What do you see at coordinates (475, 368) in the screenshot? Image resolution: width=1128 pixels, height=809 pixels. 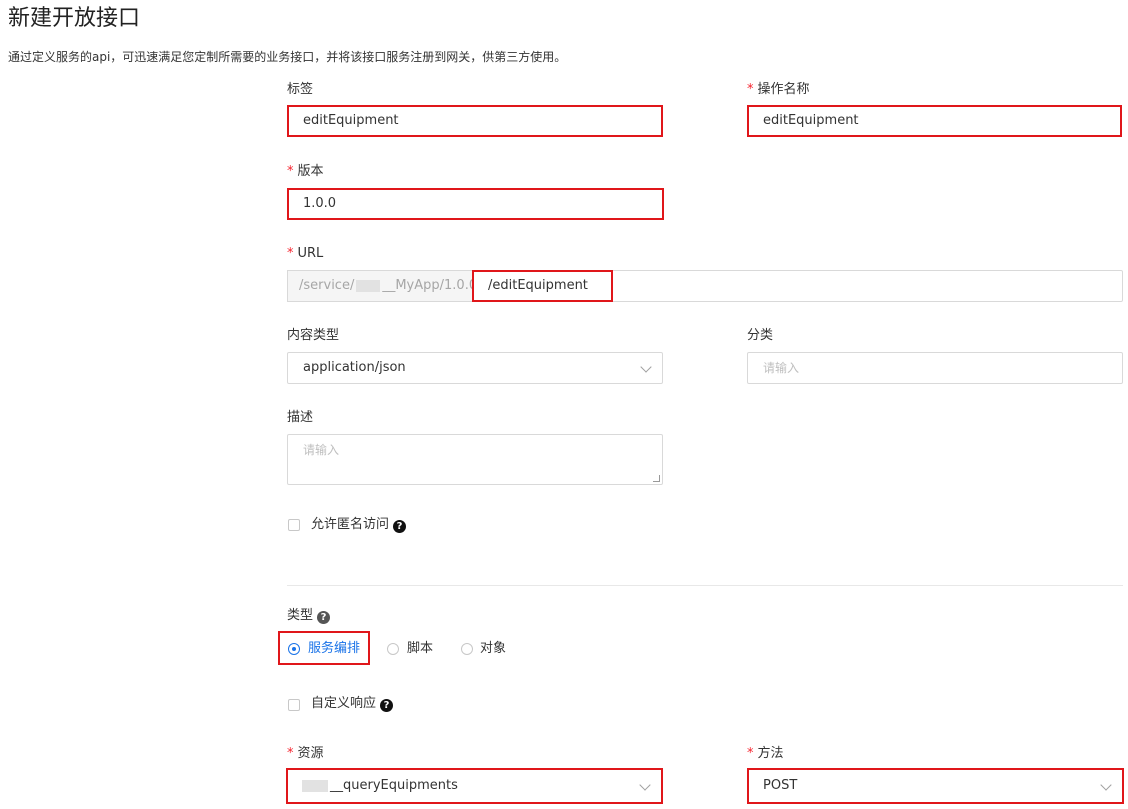 I see `content-type-select: application/json` at bounding box center [475, 368].